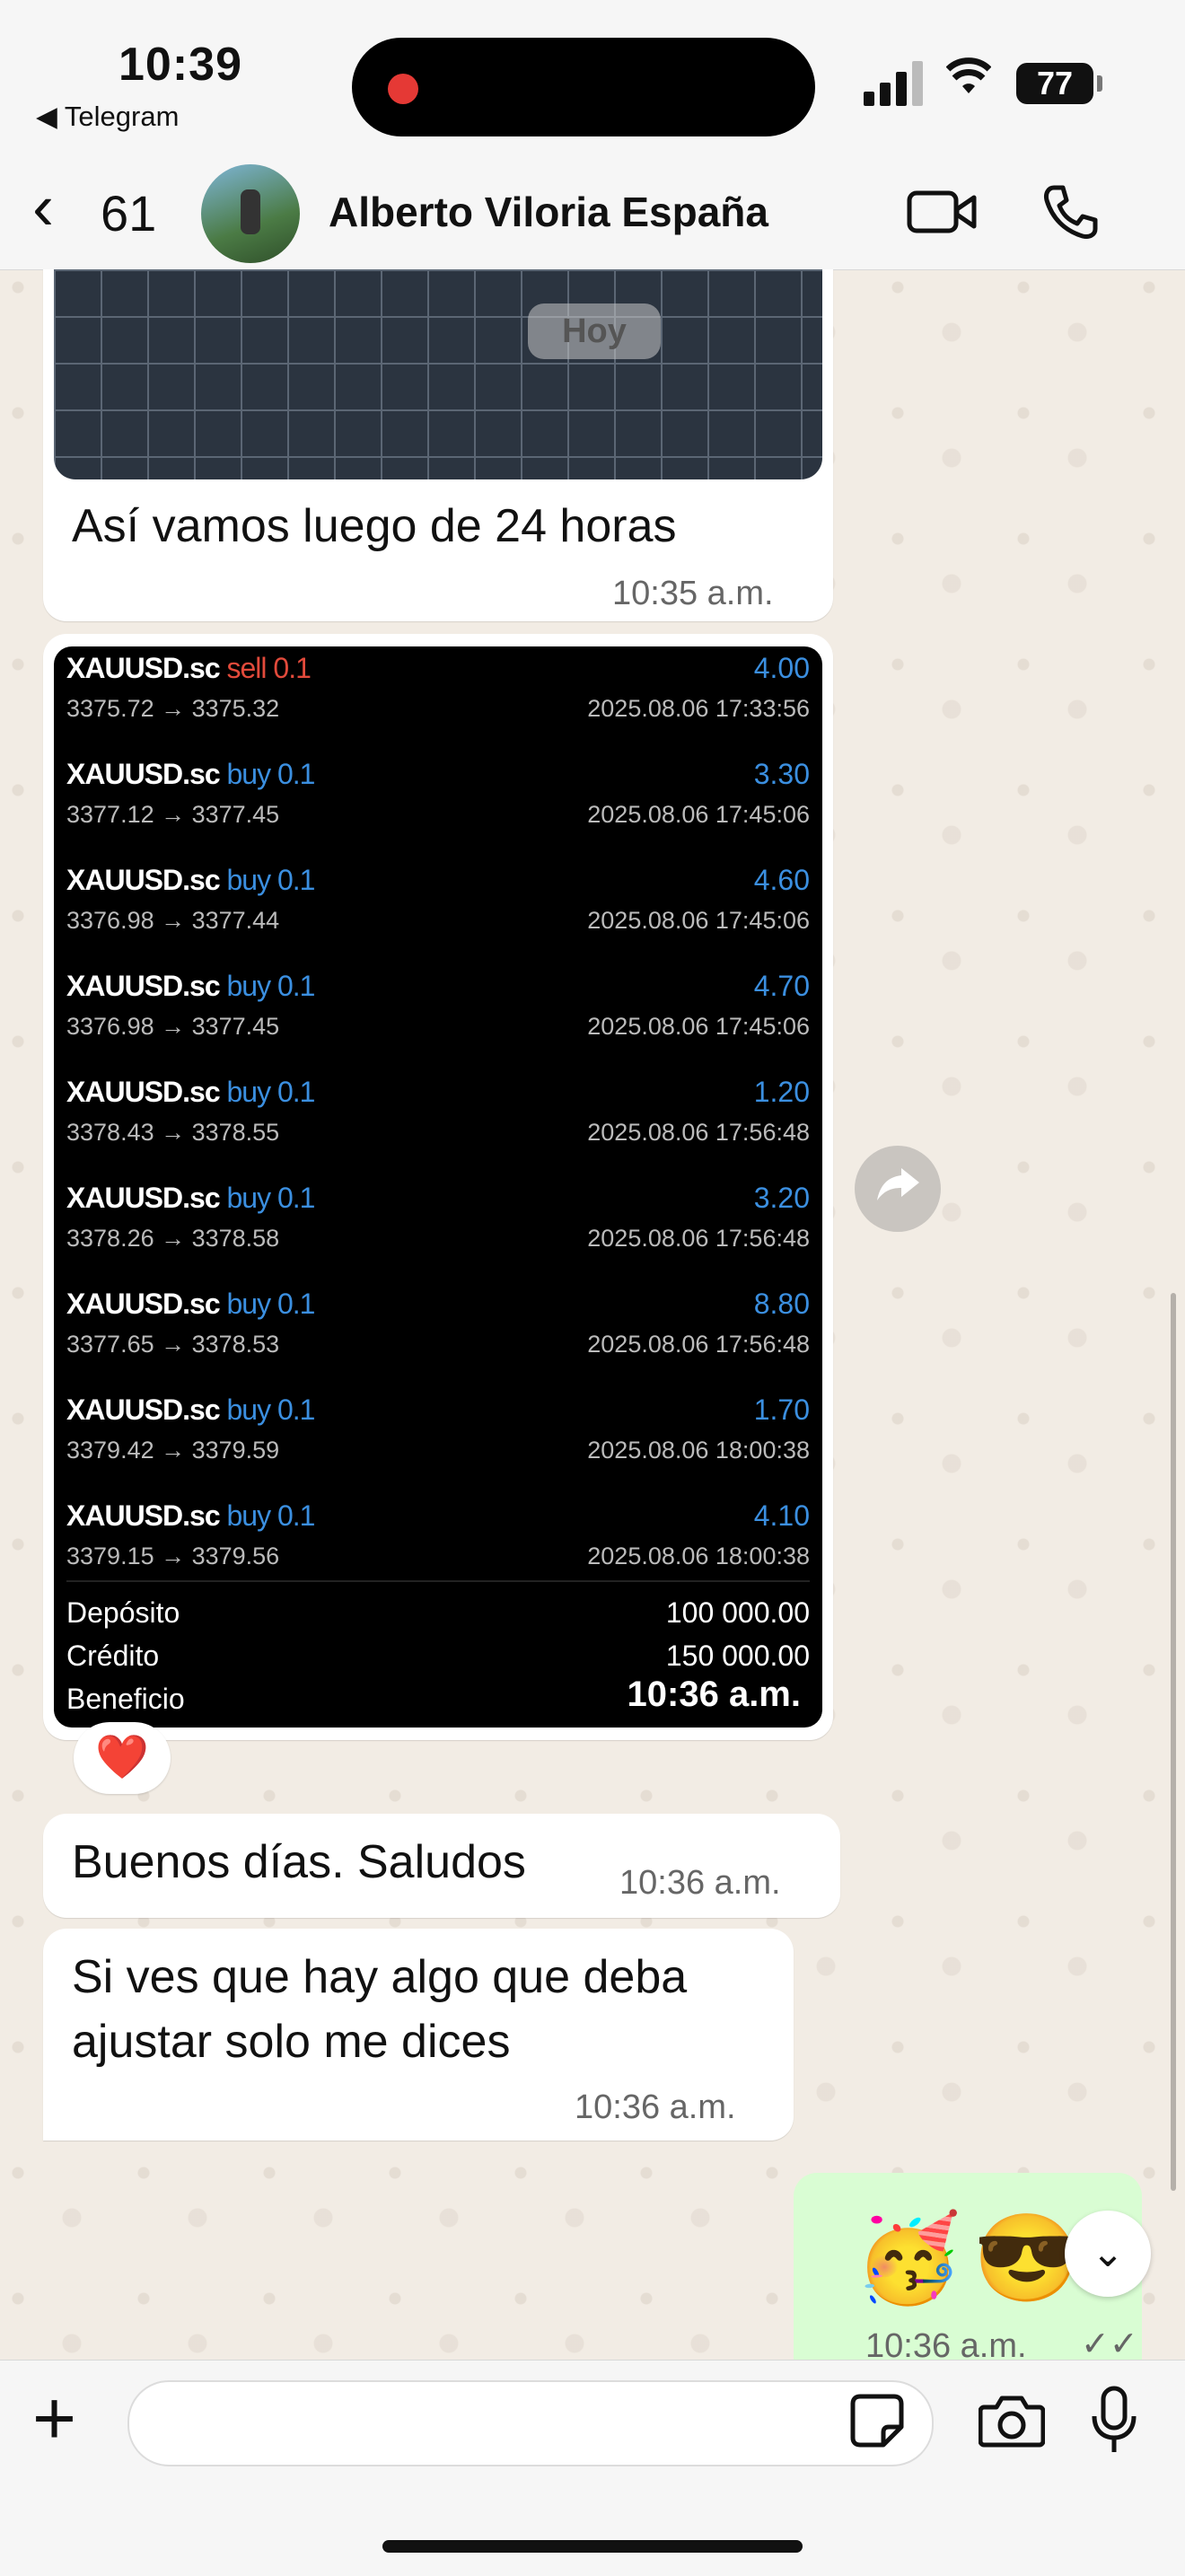 The height and width of the screenshot is (2576, 1185). What do you see at coordinates (173, 1556) in the screenshot?
I see `trade-prices: 3379.15 → 3379.56` at bounding box center [173, 1556].